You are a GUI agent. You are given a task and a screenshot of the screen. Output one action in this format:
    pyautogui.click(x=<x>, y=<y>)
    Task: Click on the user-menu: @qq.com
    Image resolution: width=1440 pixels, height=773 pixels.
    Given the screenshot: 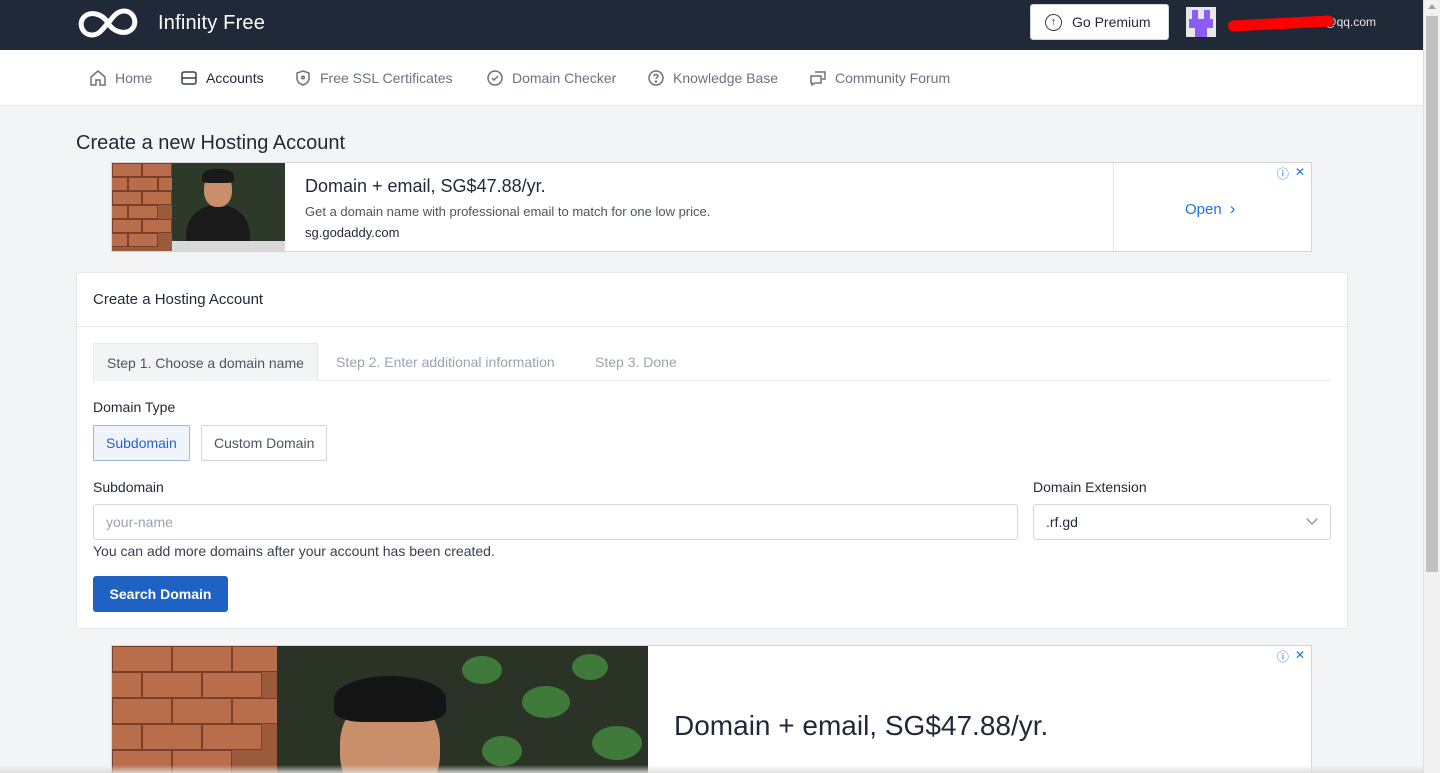 What is the action you would take?
    pyautogui.click(x=1281, y=22)
    